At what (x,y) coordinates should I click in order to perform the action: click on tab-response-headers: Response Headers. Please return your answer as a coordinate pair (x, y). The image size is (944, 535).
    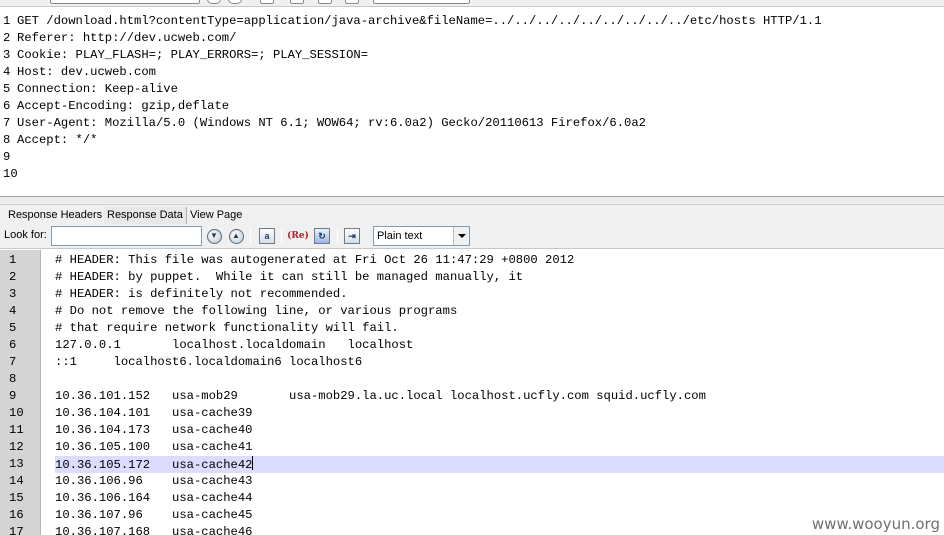
    Looking at the image, I should click on (56, 215).